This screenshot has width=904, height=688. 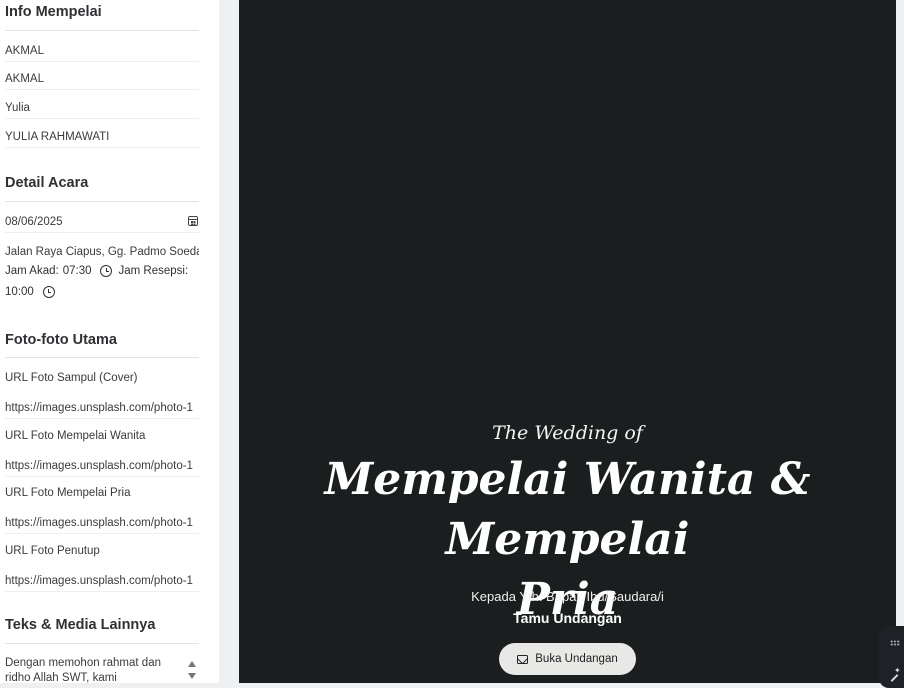 I want to click on preview-kicker: The Wedding of, so click(x=567, y=433).